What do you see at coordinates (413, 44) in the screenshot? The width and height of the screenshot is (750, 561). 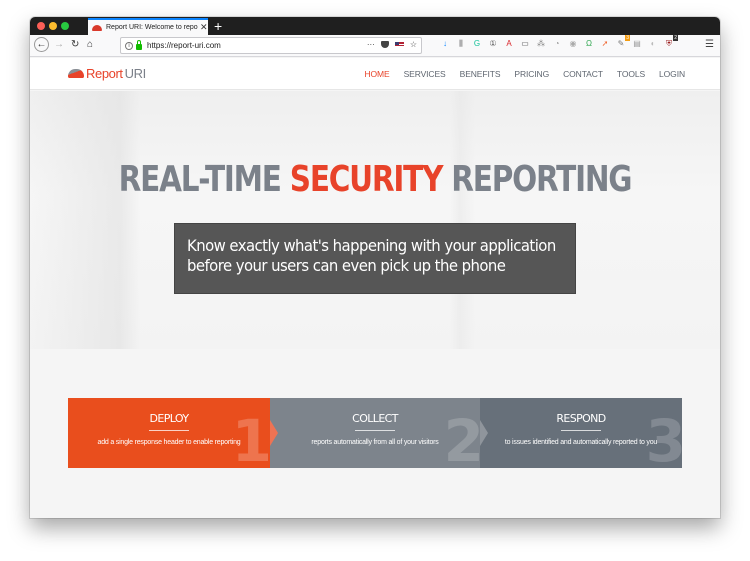 I see `bookmark-star-icon: ☆` at bounding box center [413, 44].